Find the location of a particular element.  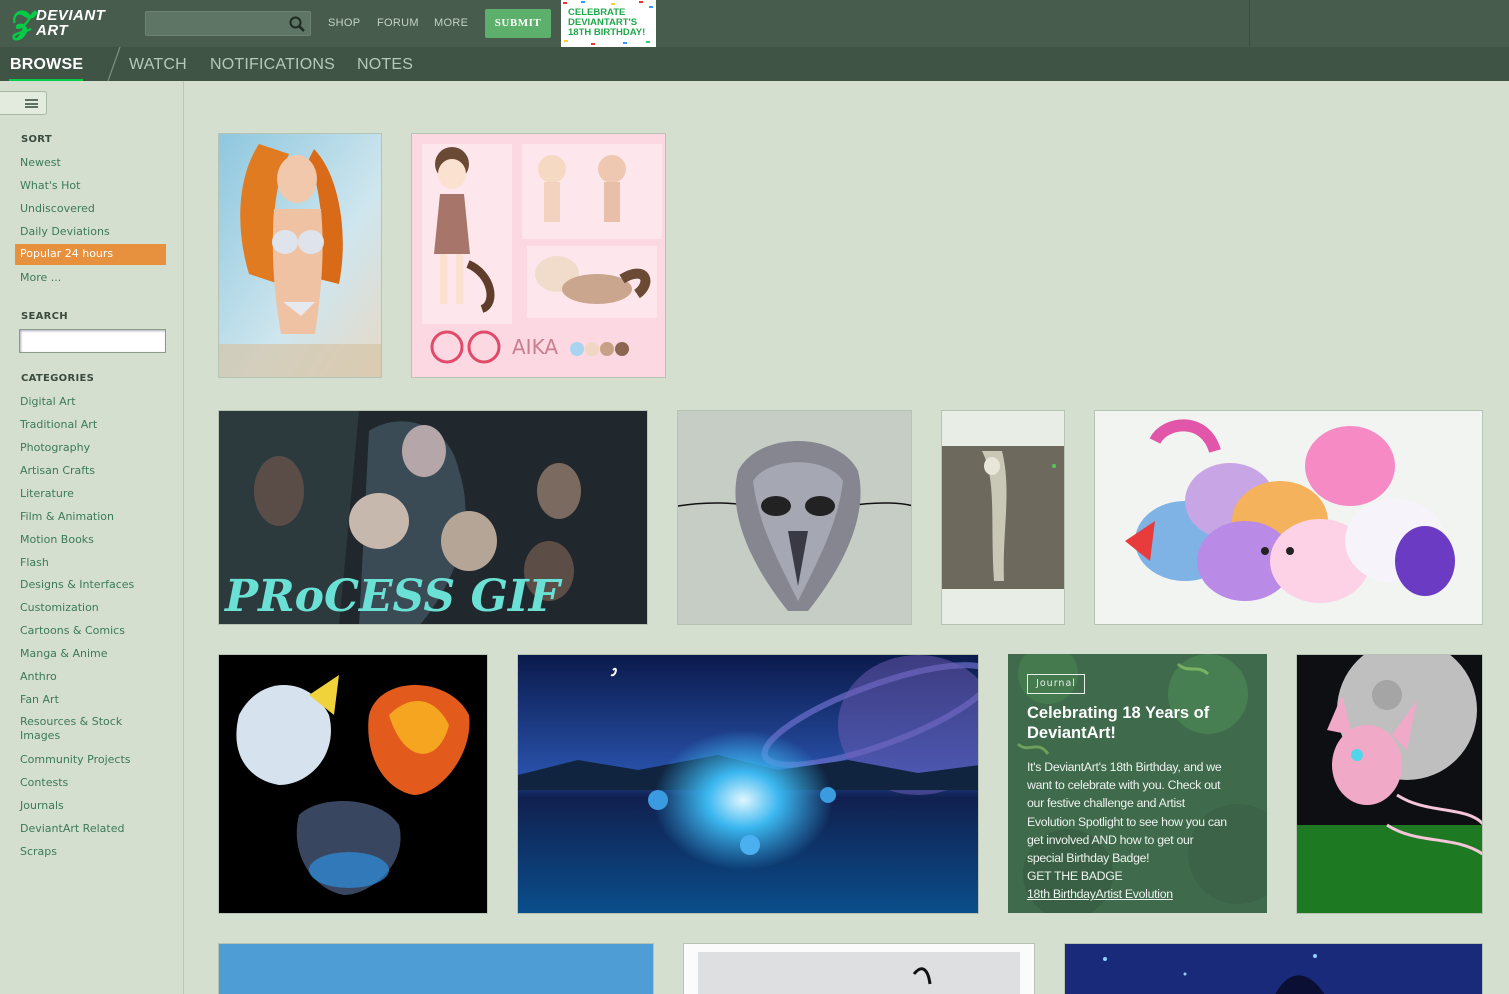

thumbnail-feather-mask is located at coordinates (794, 517).